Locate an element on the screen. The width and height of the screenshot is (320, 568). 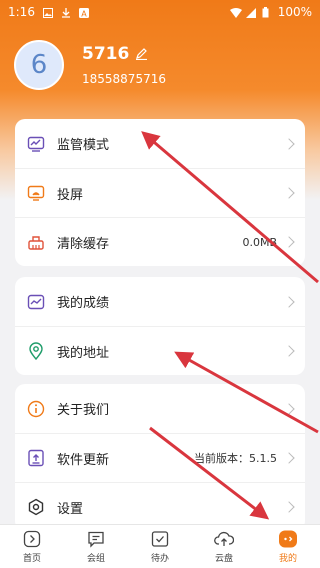
tab-cloud: 云盘 is located at coordinates (224, 546).